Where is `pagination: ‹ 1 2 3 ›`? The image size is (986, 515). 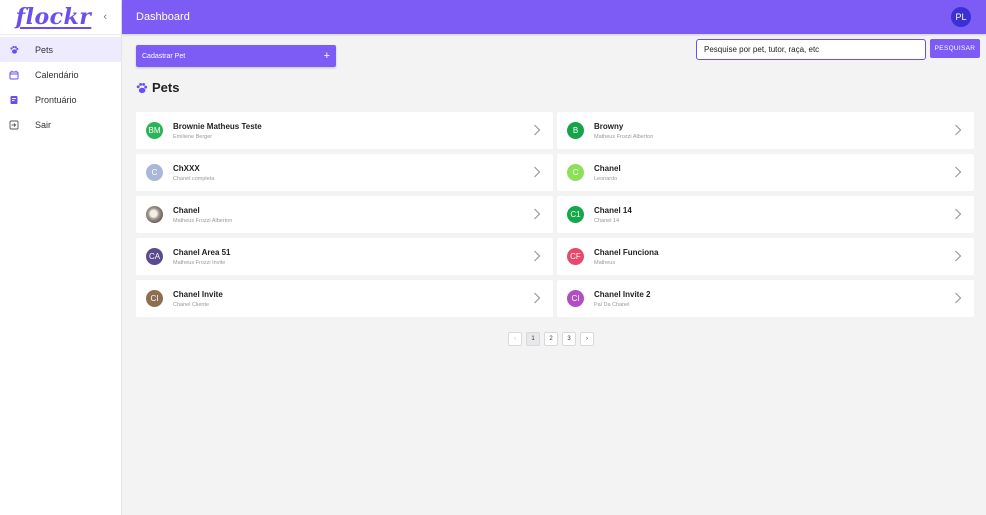
pagination: ‹ 1 2 3 › is located at coordinates (551, 339).